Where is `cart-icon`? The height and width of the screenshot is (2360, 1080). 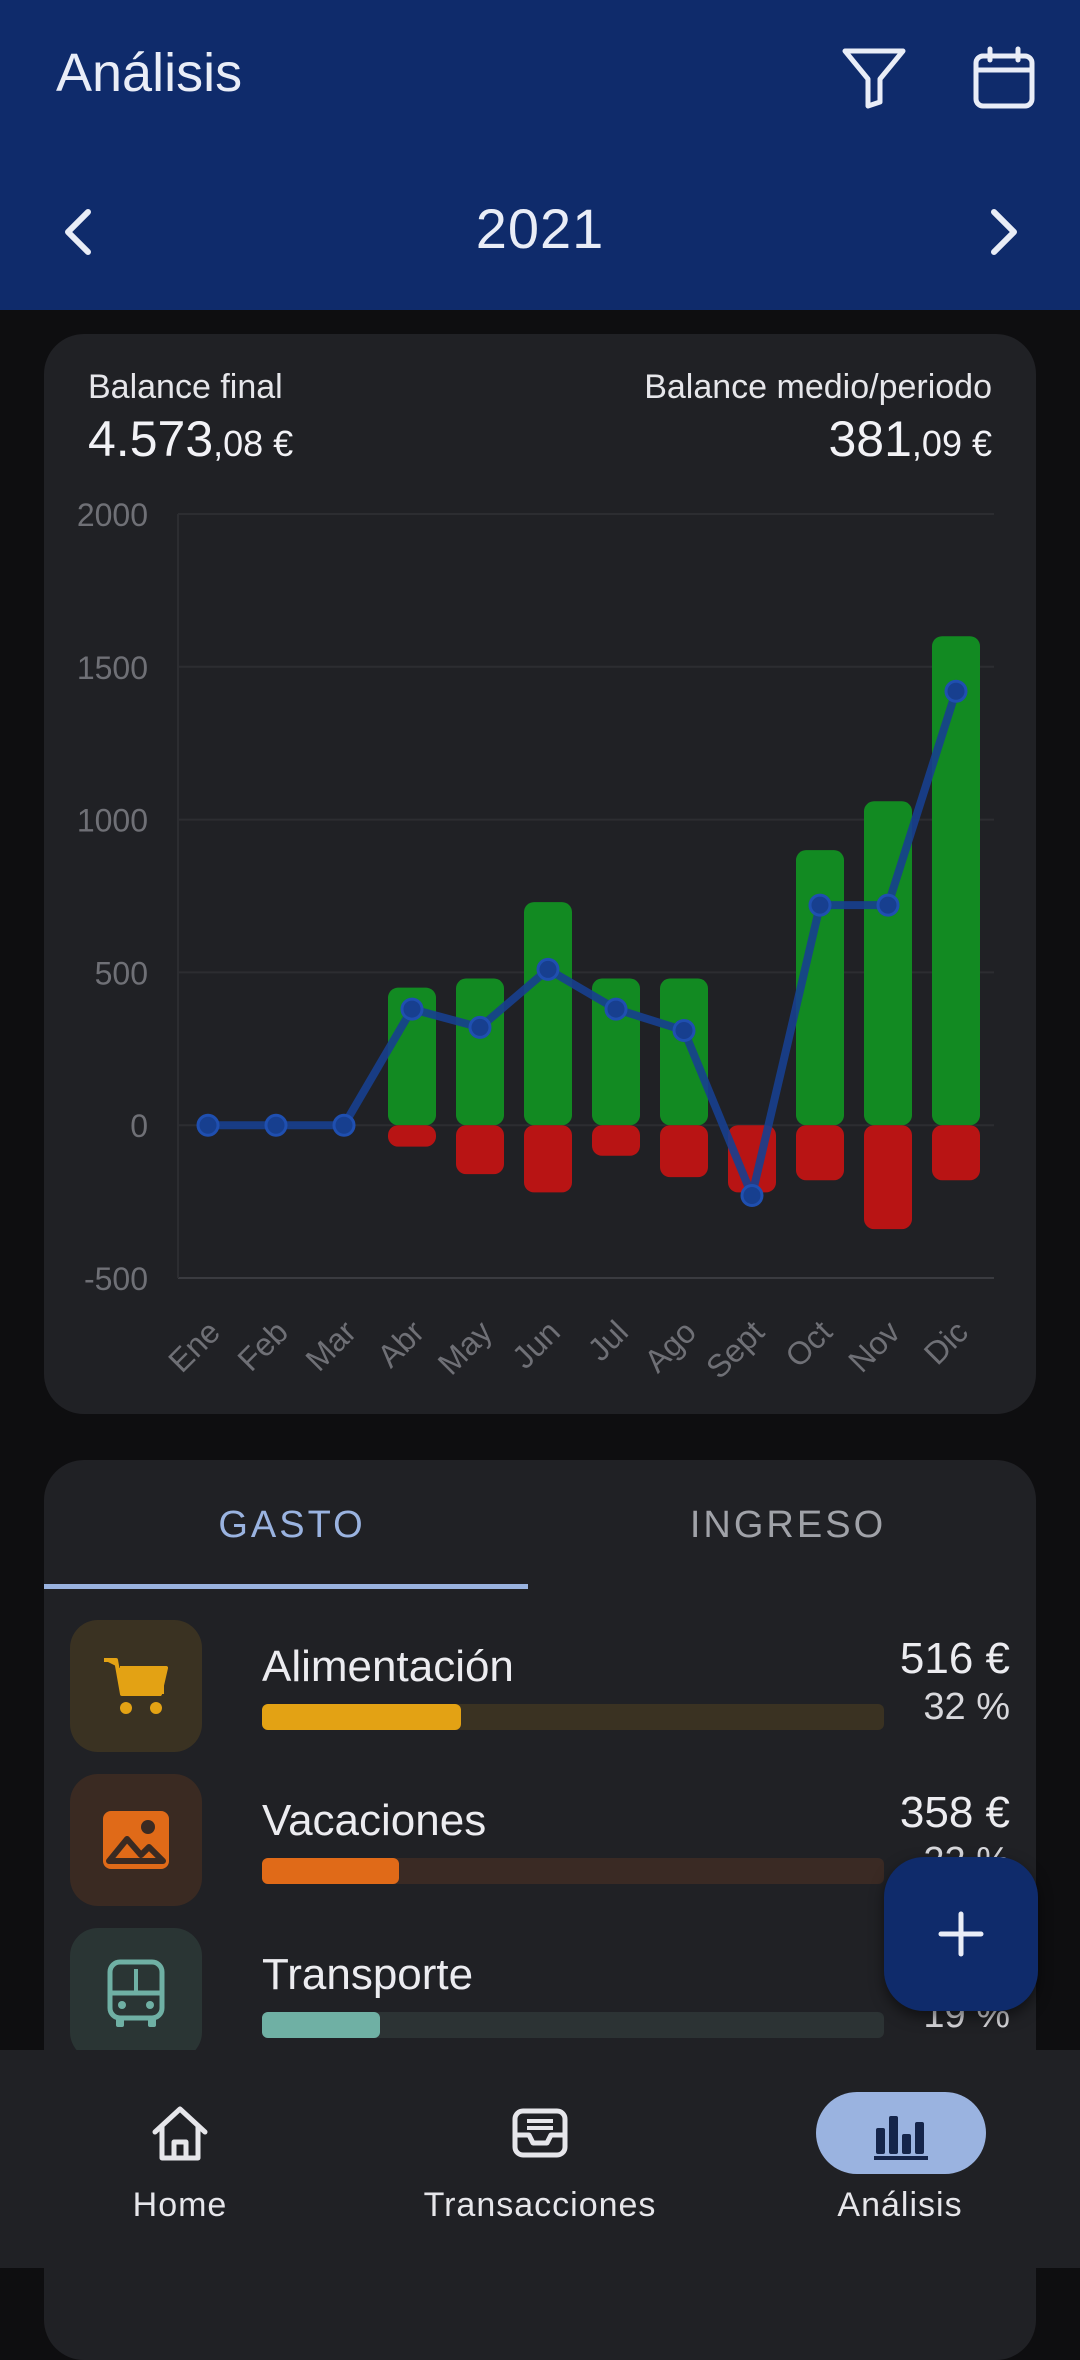 cart-icon is located at coordinates (136, 1686).